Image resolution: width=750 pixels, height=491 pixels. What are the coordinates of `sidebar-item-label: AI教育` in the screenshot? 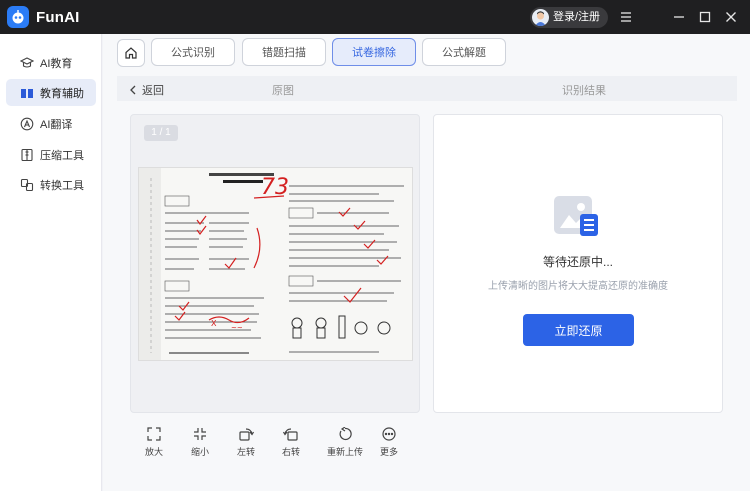 It's located at (56, 63).